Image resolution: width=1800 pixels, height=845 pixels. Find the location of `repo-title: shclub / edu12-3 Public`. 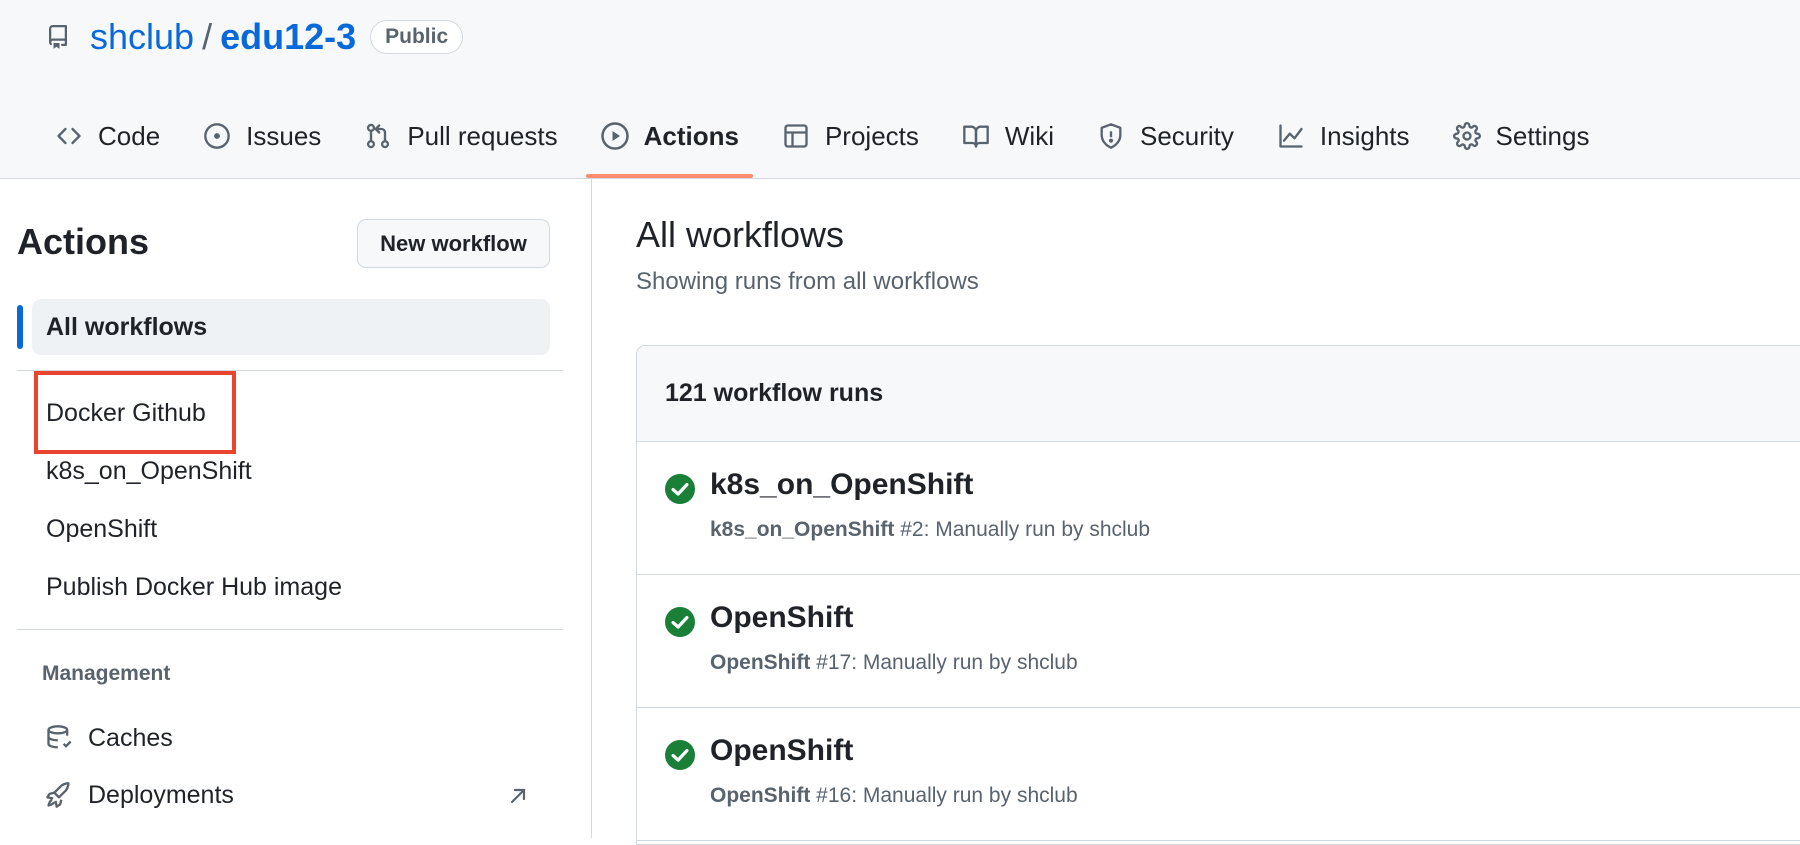

repo-title: shclub / edu12-3 Public is located at coordinates (255, 37).